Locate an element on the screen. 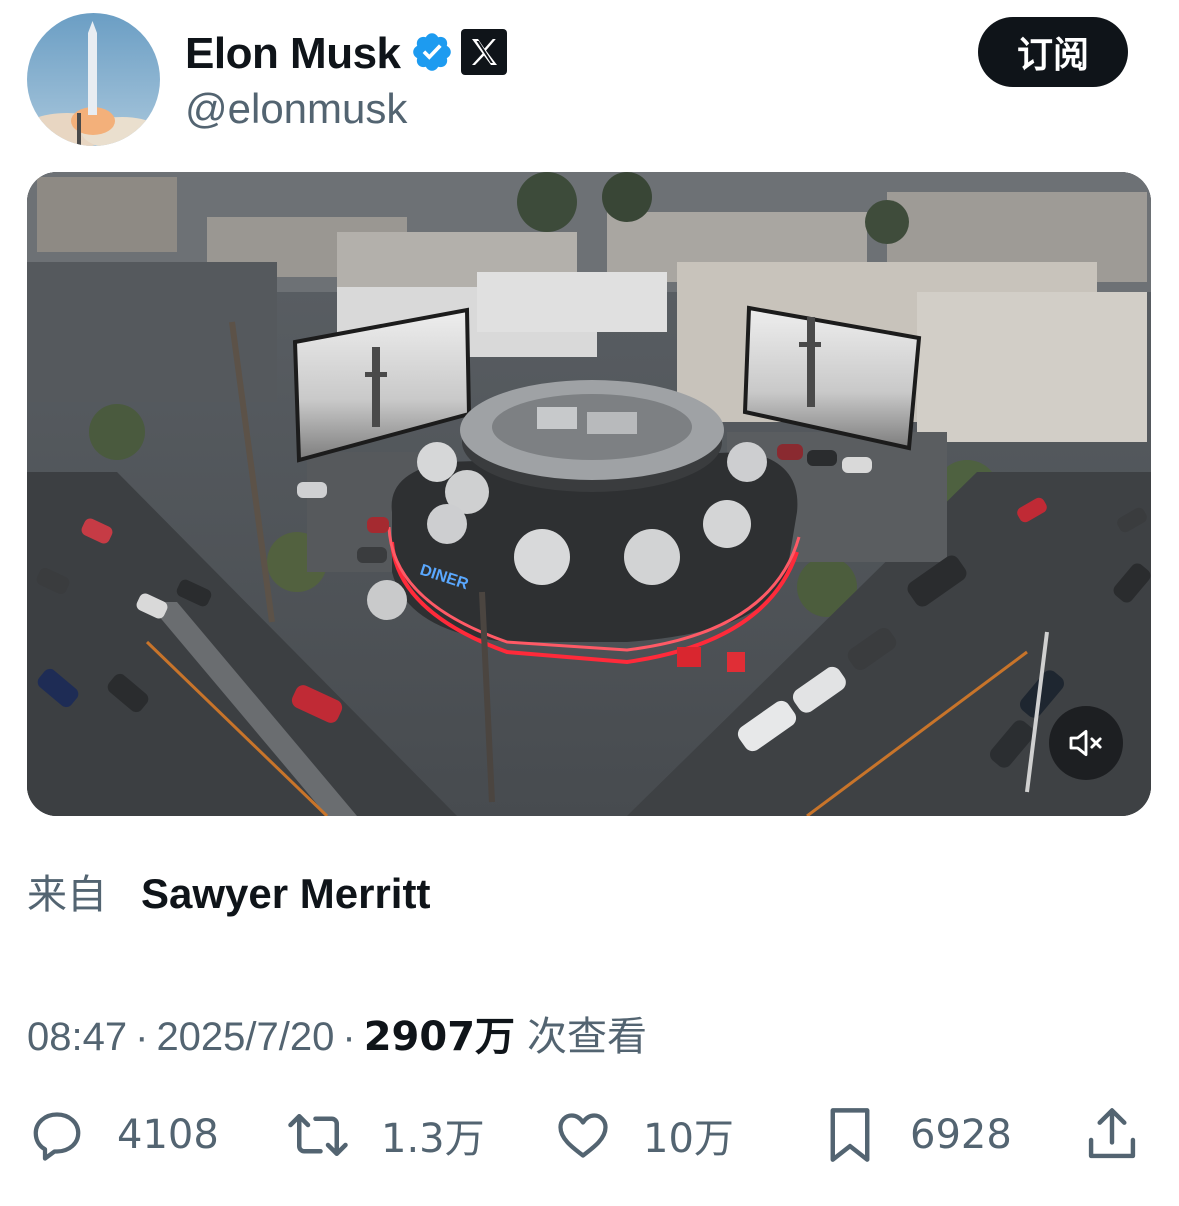 This screenshot has height=1206, width=1179. reply-button: 4108 is located at coordinates (123, 1135).